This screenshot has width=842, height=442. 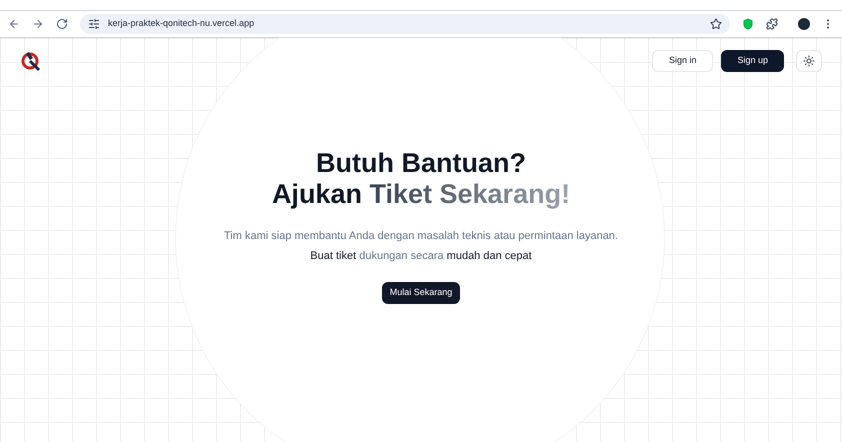 What do you see at coordinates (421, 236) in the screenshot?
I see `hero-subtitle: Tim kami siap membantu Anda dengan masalah teknis atau permintaan layanan.` at bounding box center [421, 236].